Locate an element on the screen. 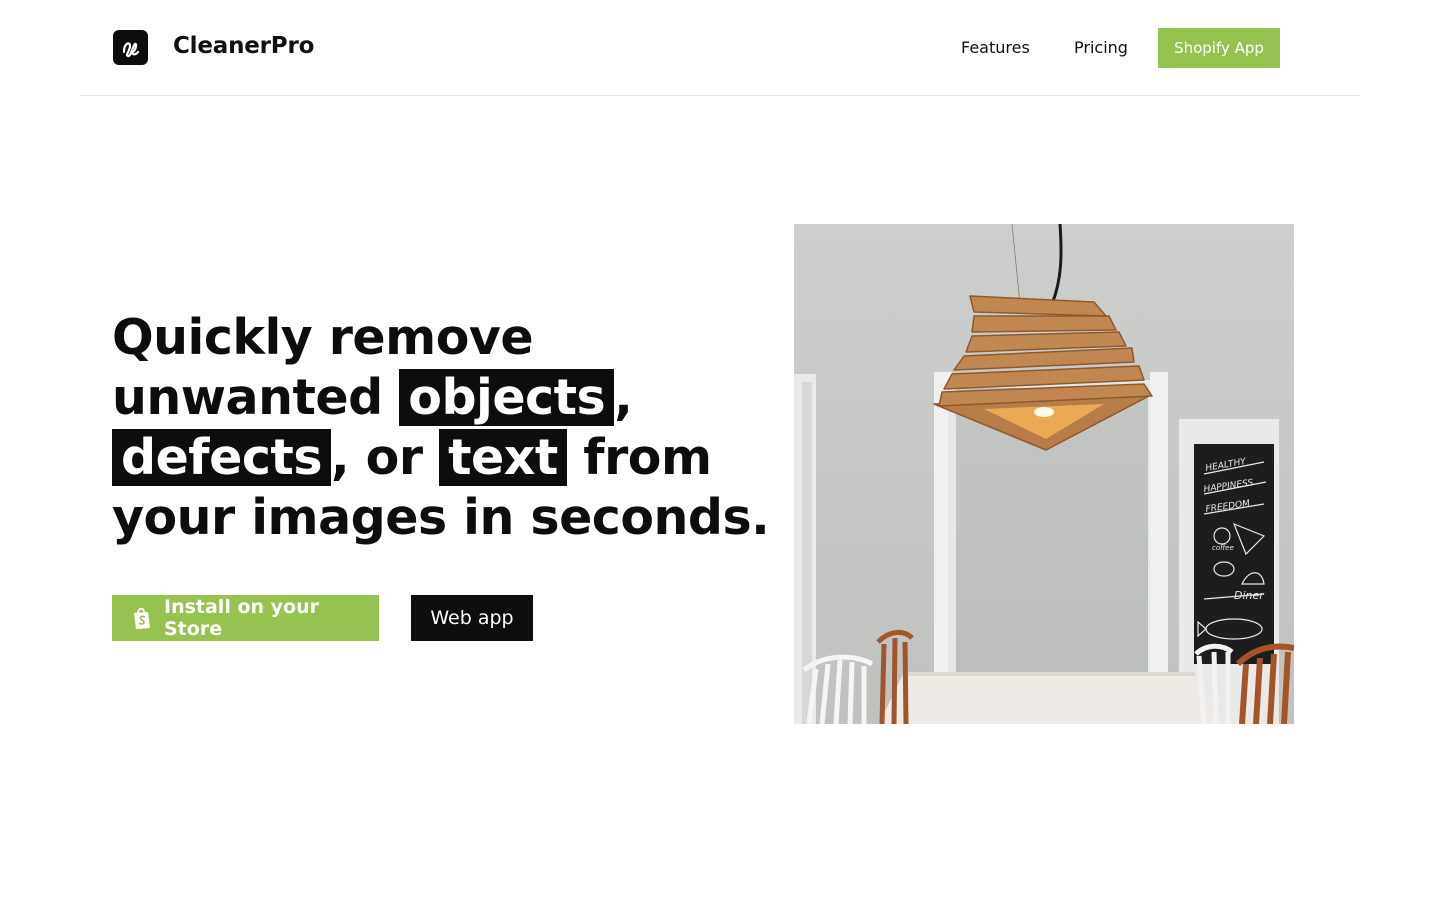 Image resolution: width=1440 pixels, height=900 pixels. install-store-button: Install on your Store is located at coordinates (245, 618).